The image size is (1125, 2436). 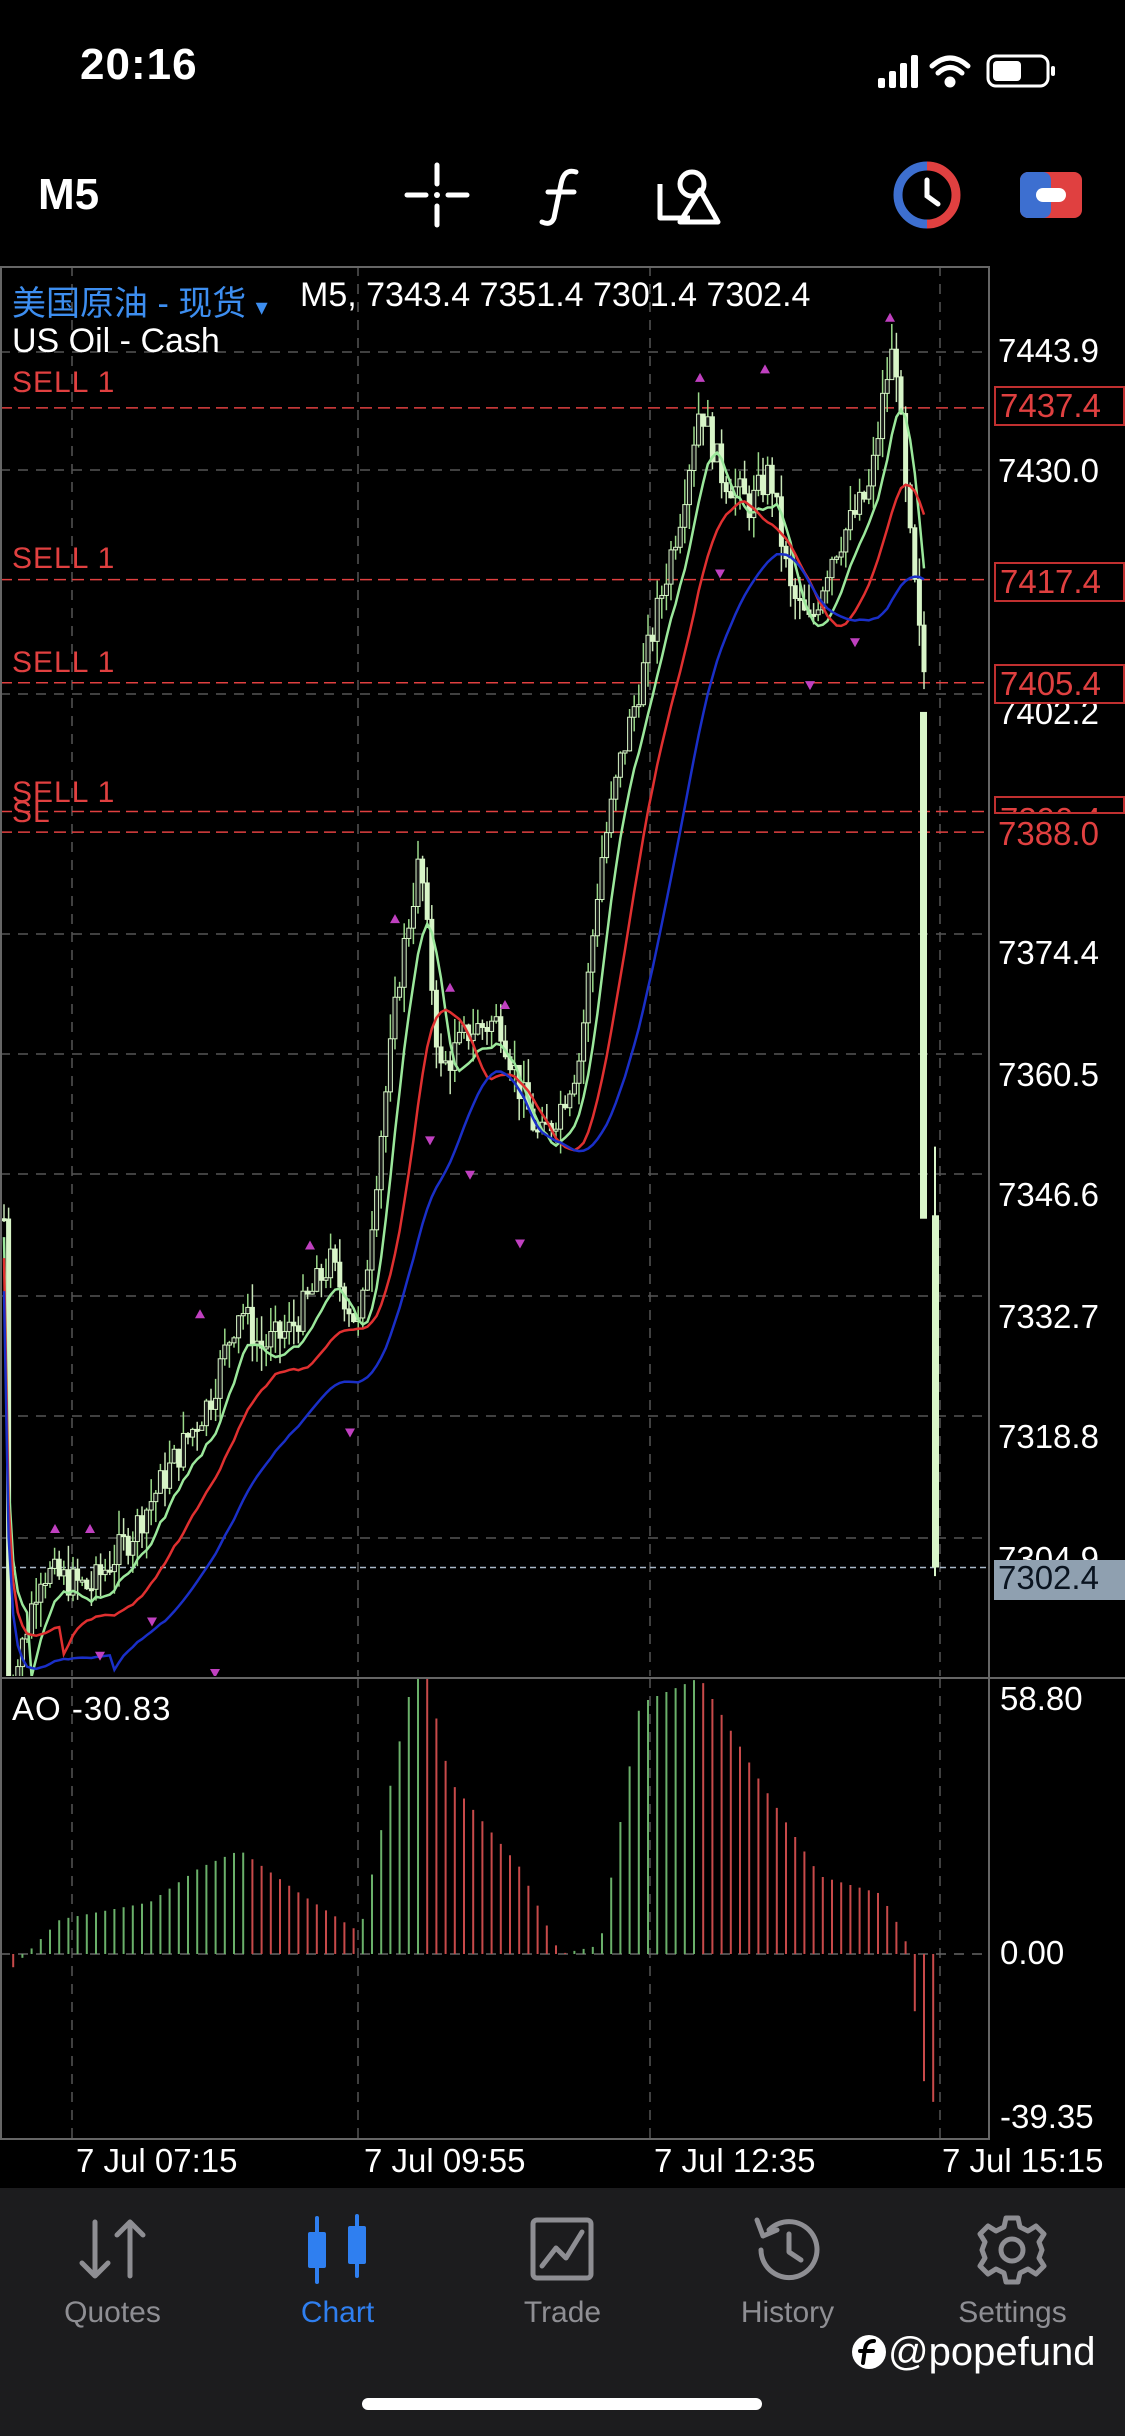 What do you see at coordinates (337, 2249) in the screenshot?
I see `chart-icon` at bounding box center [337, 2249].